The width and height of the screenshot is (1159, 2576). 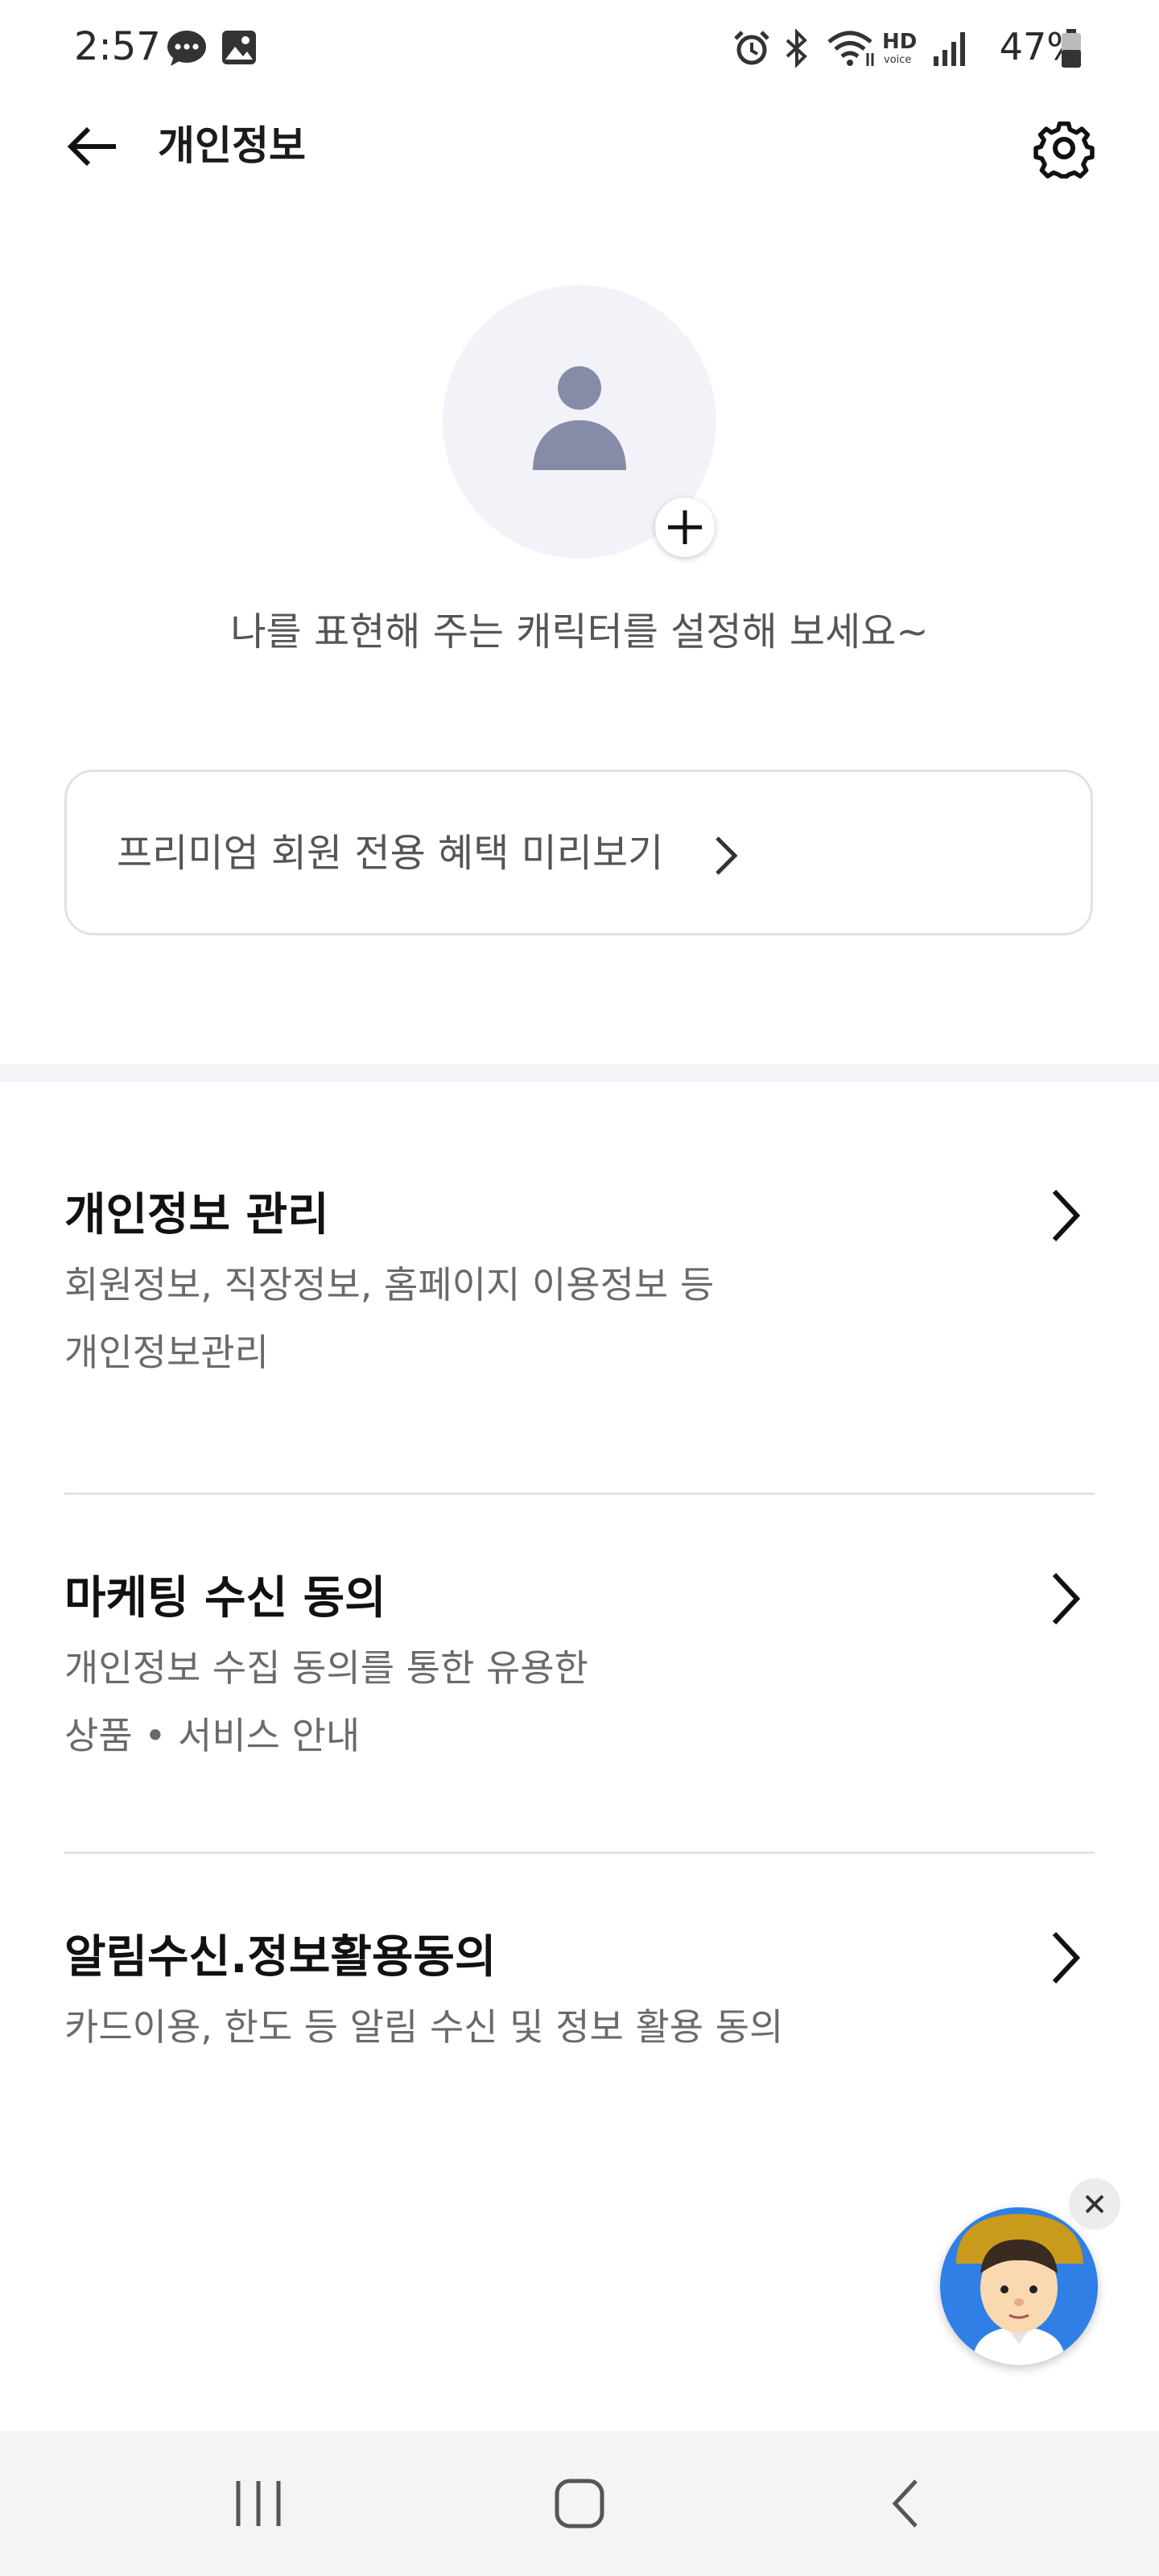 What do you see at coordinates (166, 1352) in the screenshot?
I see `menu-item-desc: 개인정보관리` at bounding box center [166, 1352].